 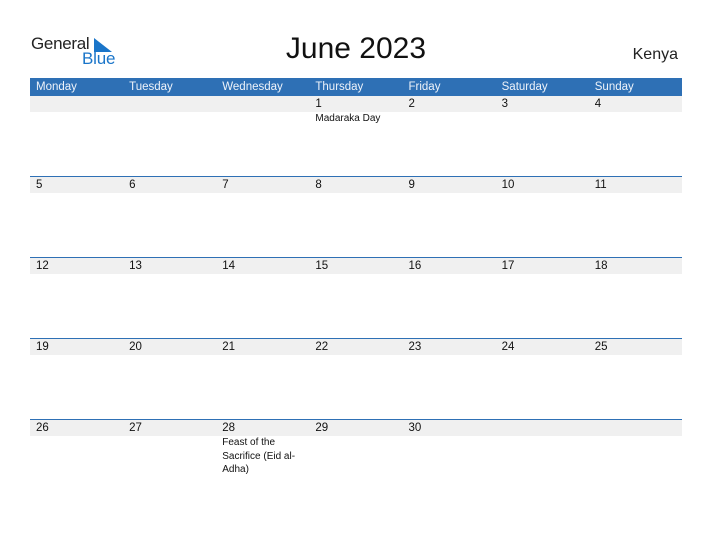 What do you see at coordinates (262, 347) in the screenshot?
I see `day-cell: 21` at bounding box center [262, 347].